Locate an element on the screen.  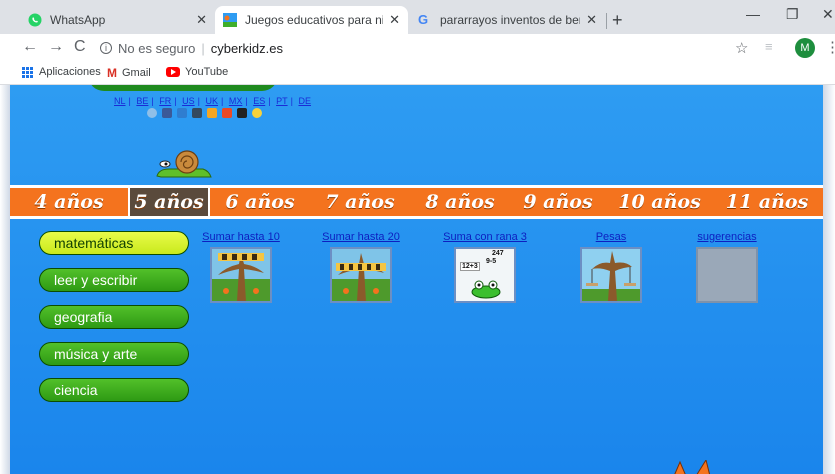
tab-title: Juegos educativos para niños. M is located at coordinates (314, 20).